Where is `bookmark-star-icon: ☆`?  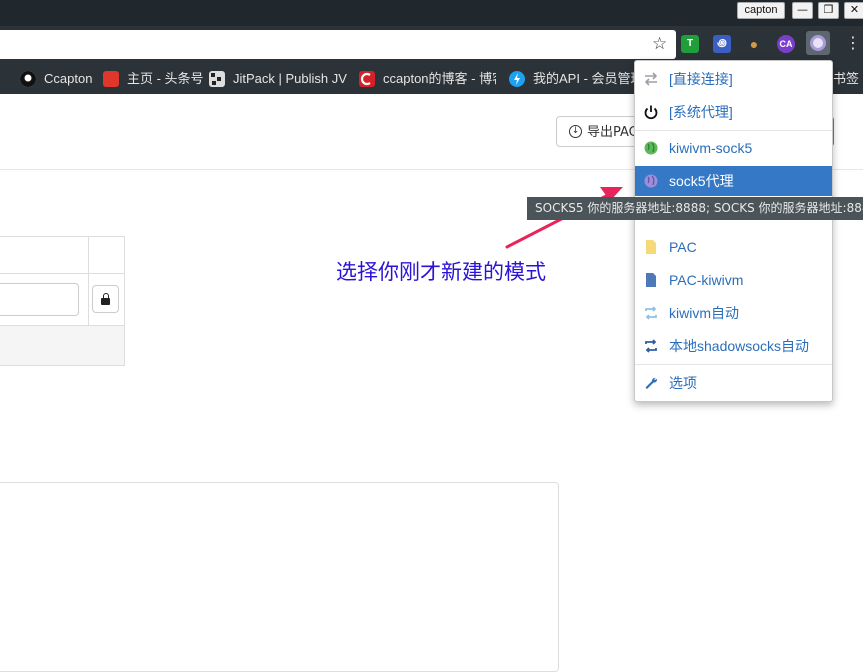 bookmark-star-icon: ☆ is located at coordinates (659, 44).